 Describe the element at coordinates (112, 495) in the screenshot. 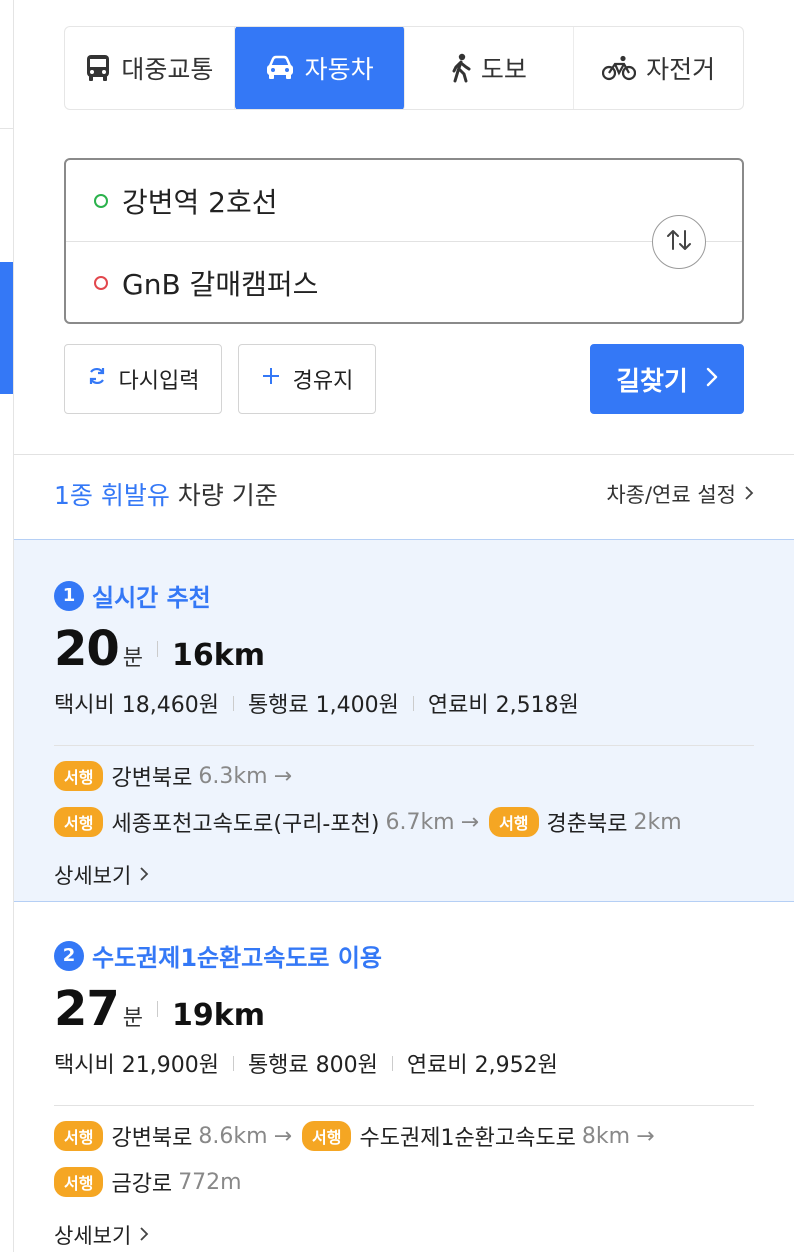

I see `vehicle-type-highlight: 1종 휘발유` at that location.